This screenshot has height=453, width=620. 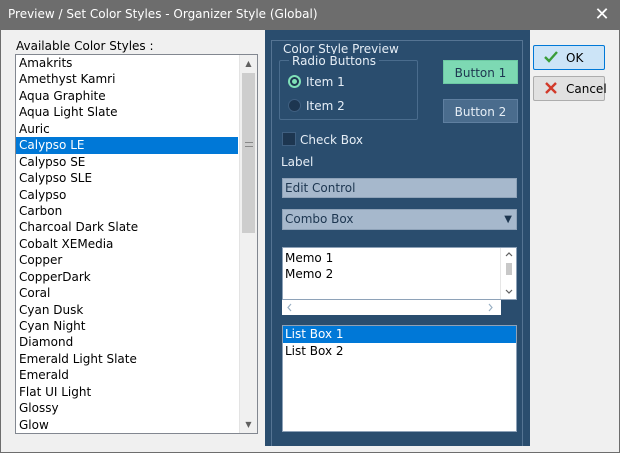 What do you see at coordinates (399, 351) in the screenshot?
I see `list-box-item-2: List Box 2` at bounding box center [399, 351].